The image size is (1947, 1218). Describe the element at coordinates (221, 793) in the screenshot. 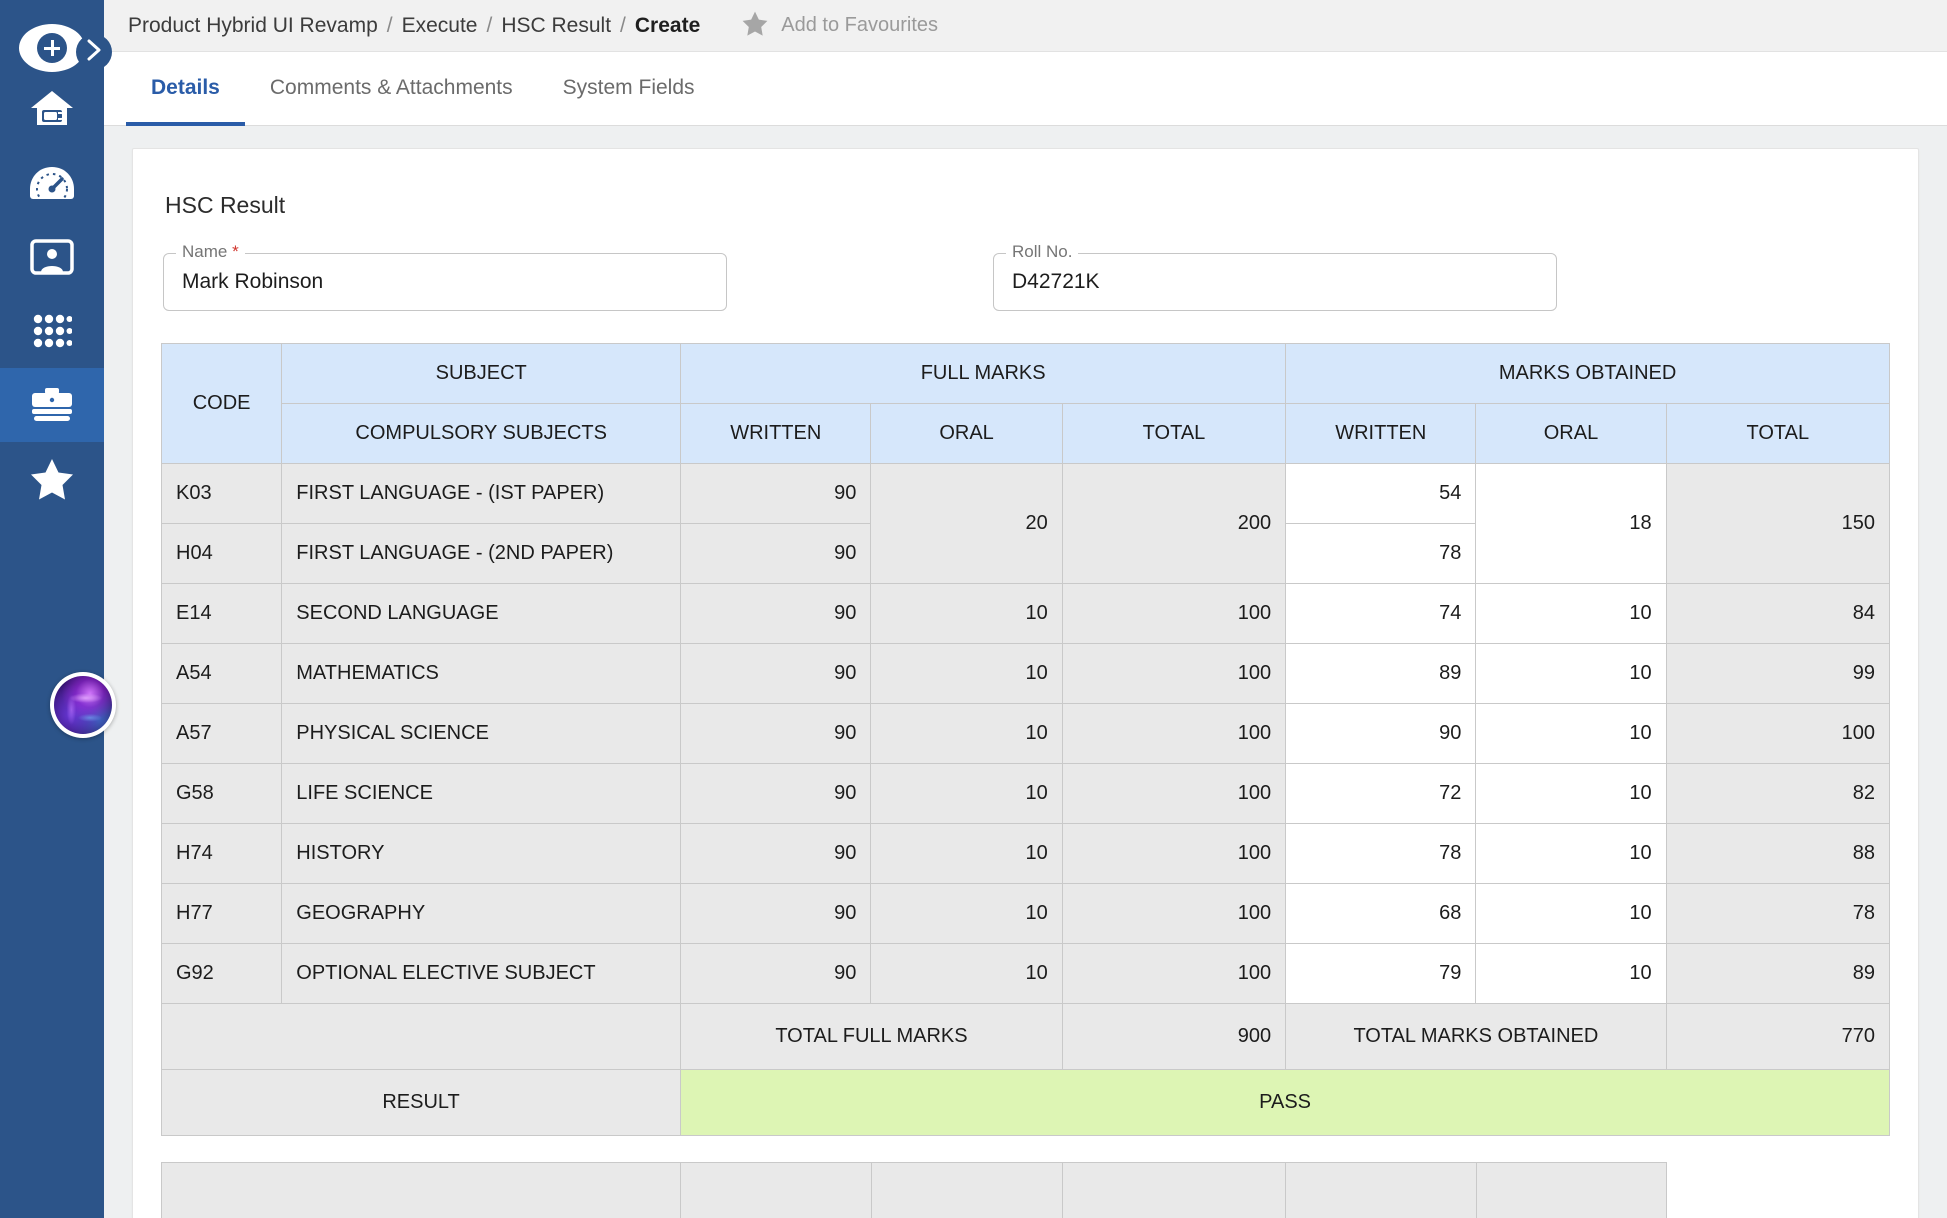

I see `cell-code: G58` at that location.